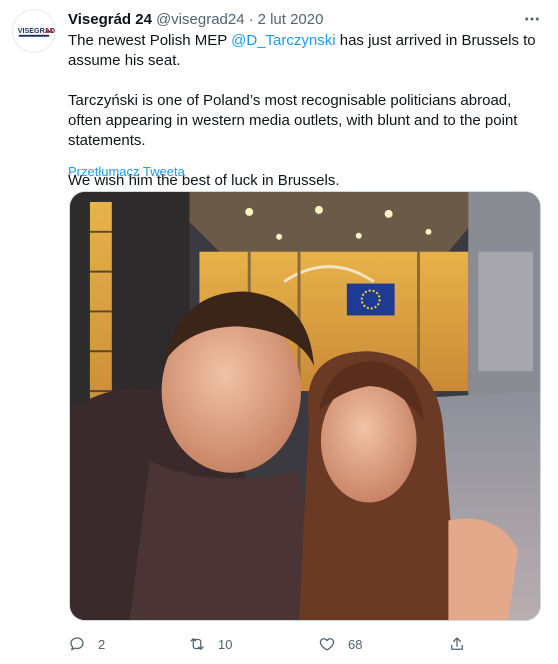 The width and height of the screenshot is (558, 664). Describe the element at coordinates (197, 644) in the screenshot. I see `retweet-icon` at that location.